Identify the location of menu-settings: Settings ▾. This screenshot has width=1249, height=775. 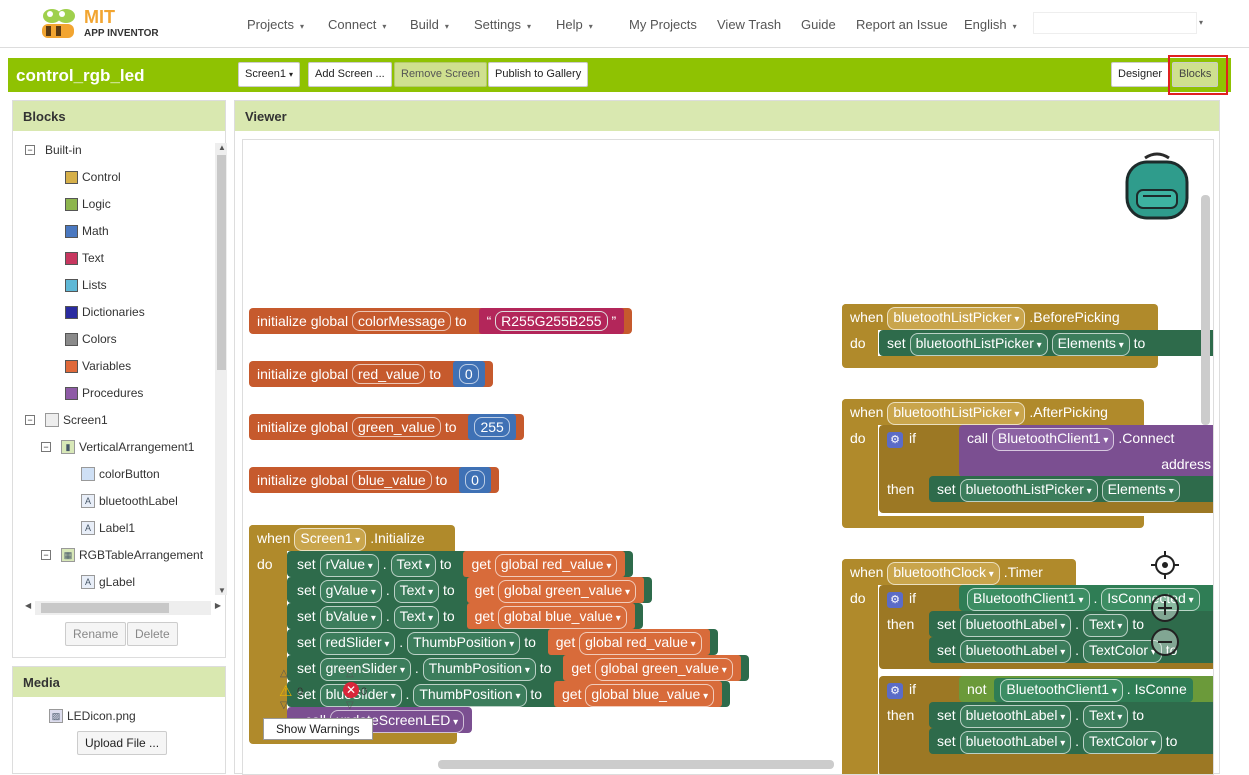
(502, 24).